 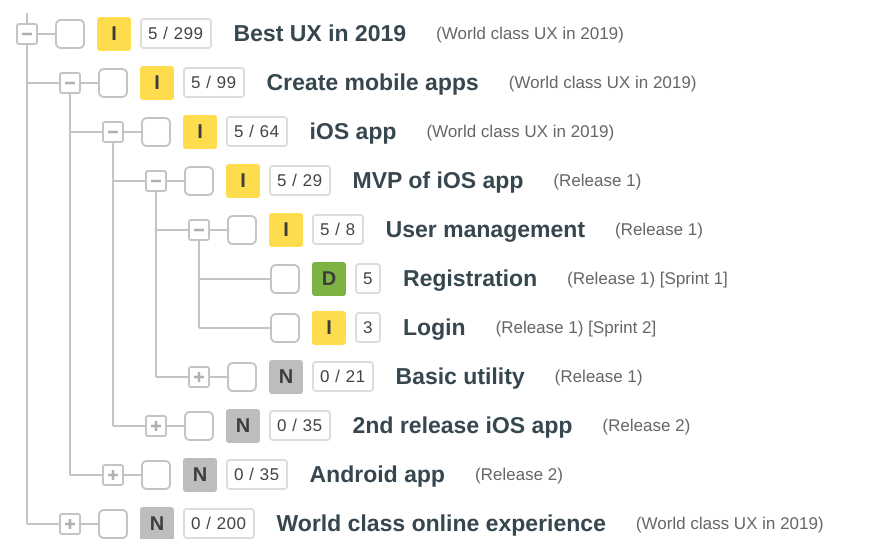 I want to click on count-label: 5 / 8, so click(x=338, y=229).